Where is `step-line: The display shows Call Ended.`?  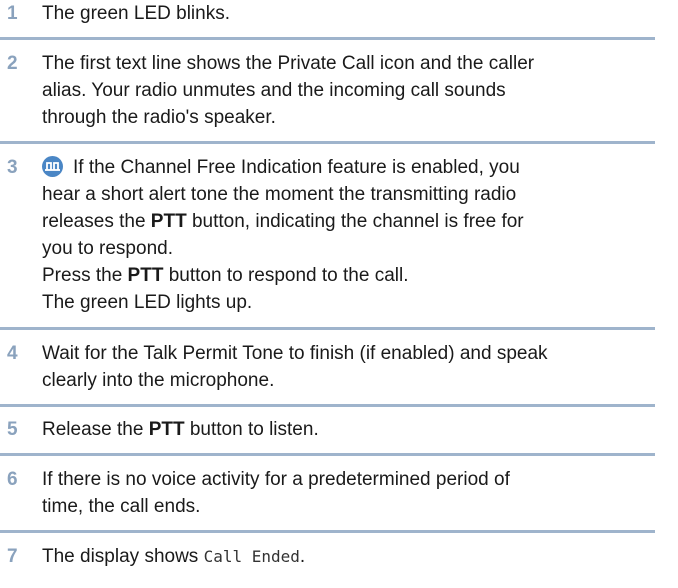
step-line: The display shows Call Ended. is located at coordinates (174, 556).